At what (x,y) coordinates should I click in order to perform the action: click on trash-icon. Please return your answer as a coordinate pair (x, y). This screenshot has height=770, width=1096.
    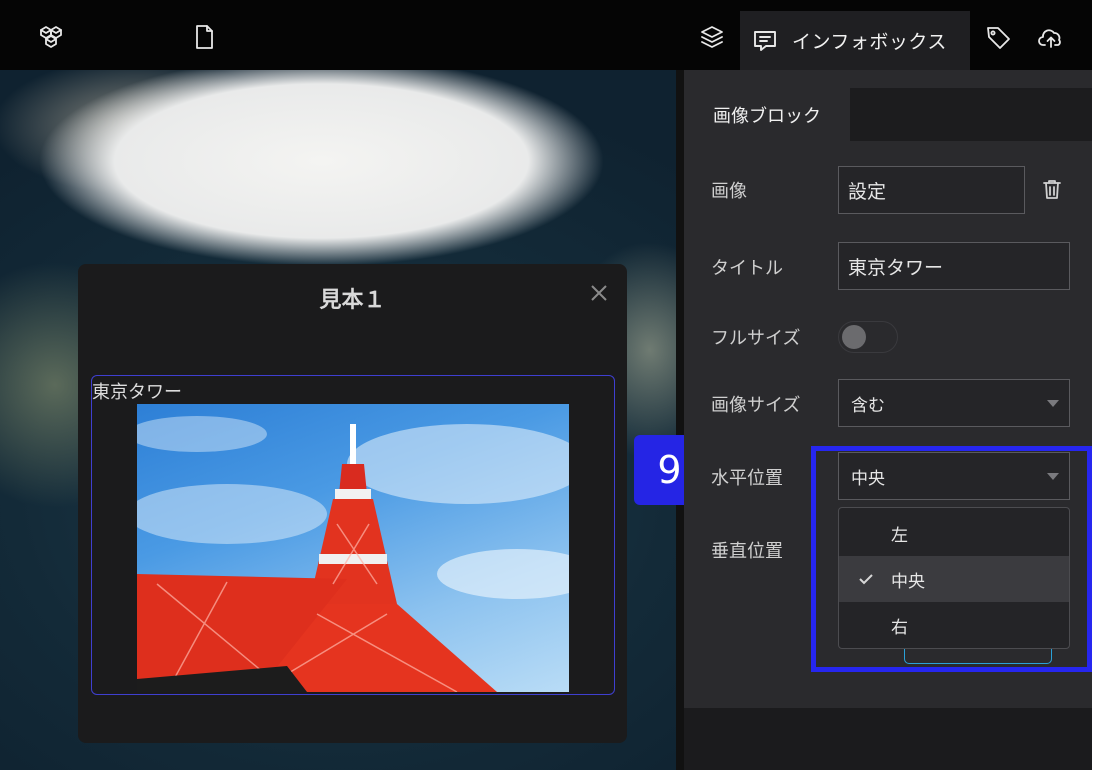
    Looking at the image, I should click on (1053, 190).